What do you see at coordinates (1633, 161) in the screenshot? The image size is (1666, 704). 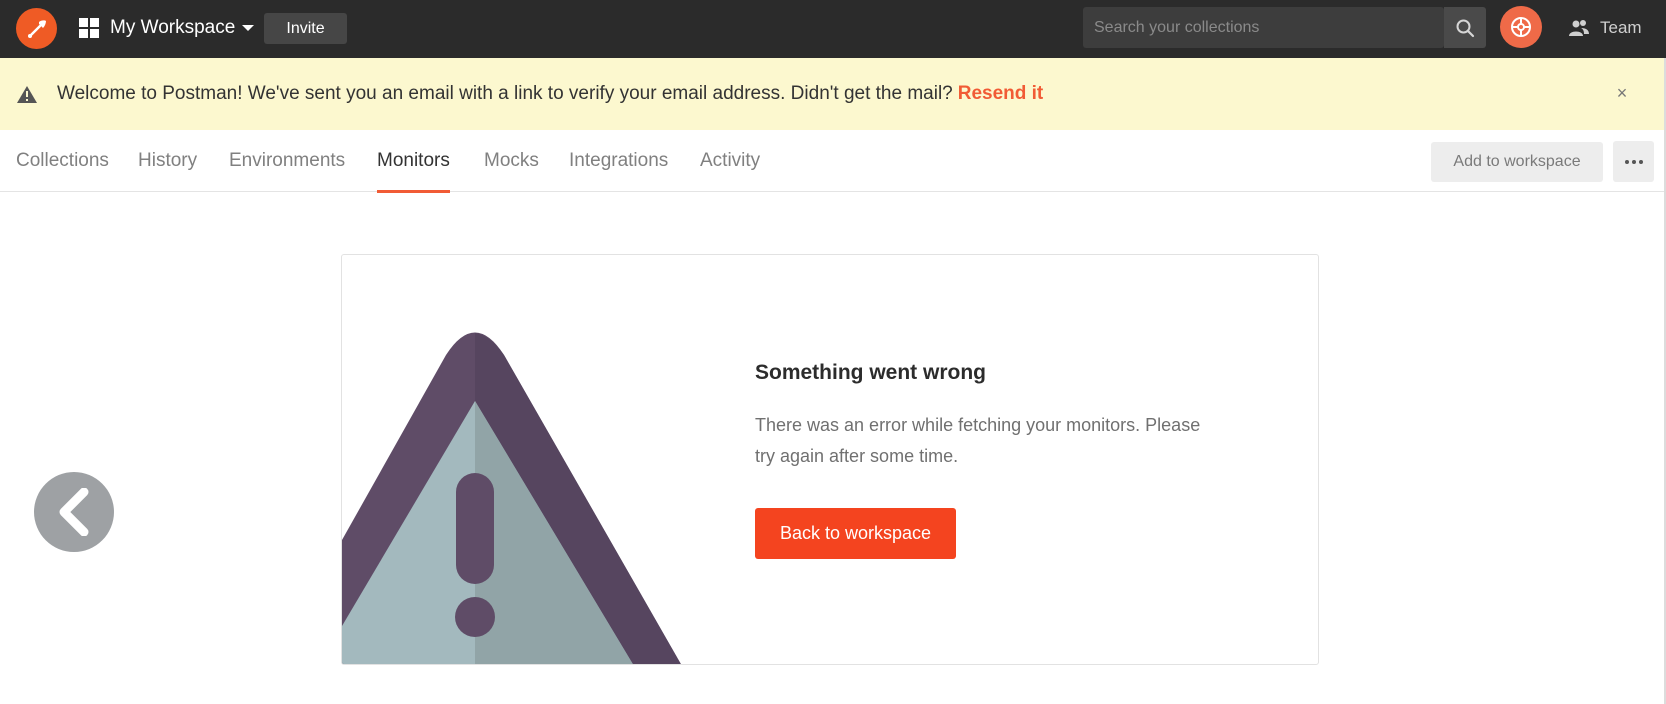 I see `ellipsis-icon` at bounding box center [1633, 161].